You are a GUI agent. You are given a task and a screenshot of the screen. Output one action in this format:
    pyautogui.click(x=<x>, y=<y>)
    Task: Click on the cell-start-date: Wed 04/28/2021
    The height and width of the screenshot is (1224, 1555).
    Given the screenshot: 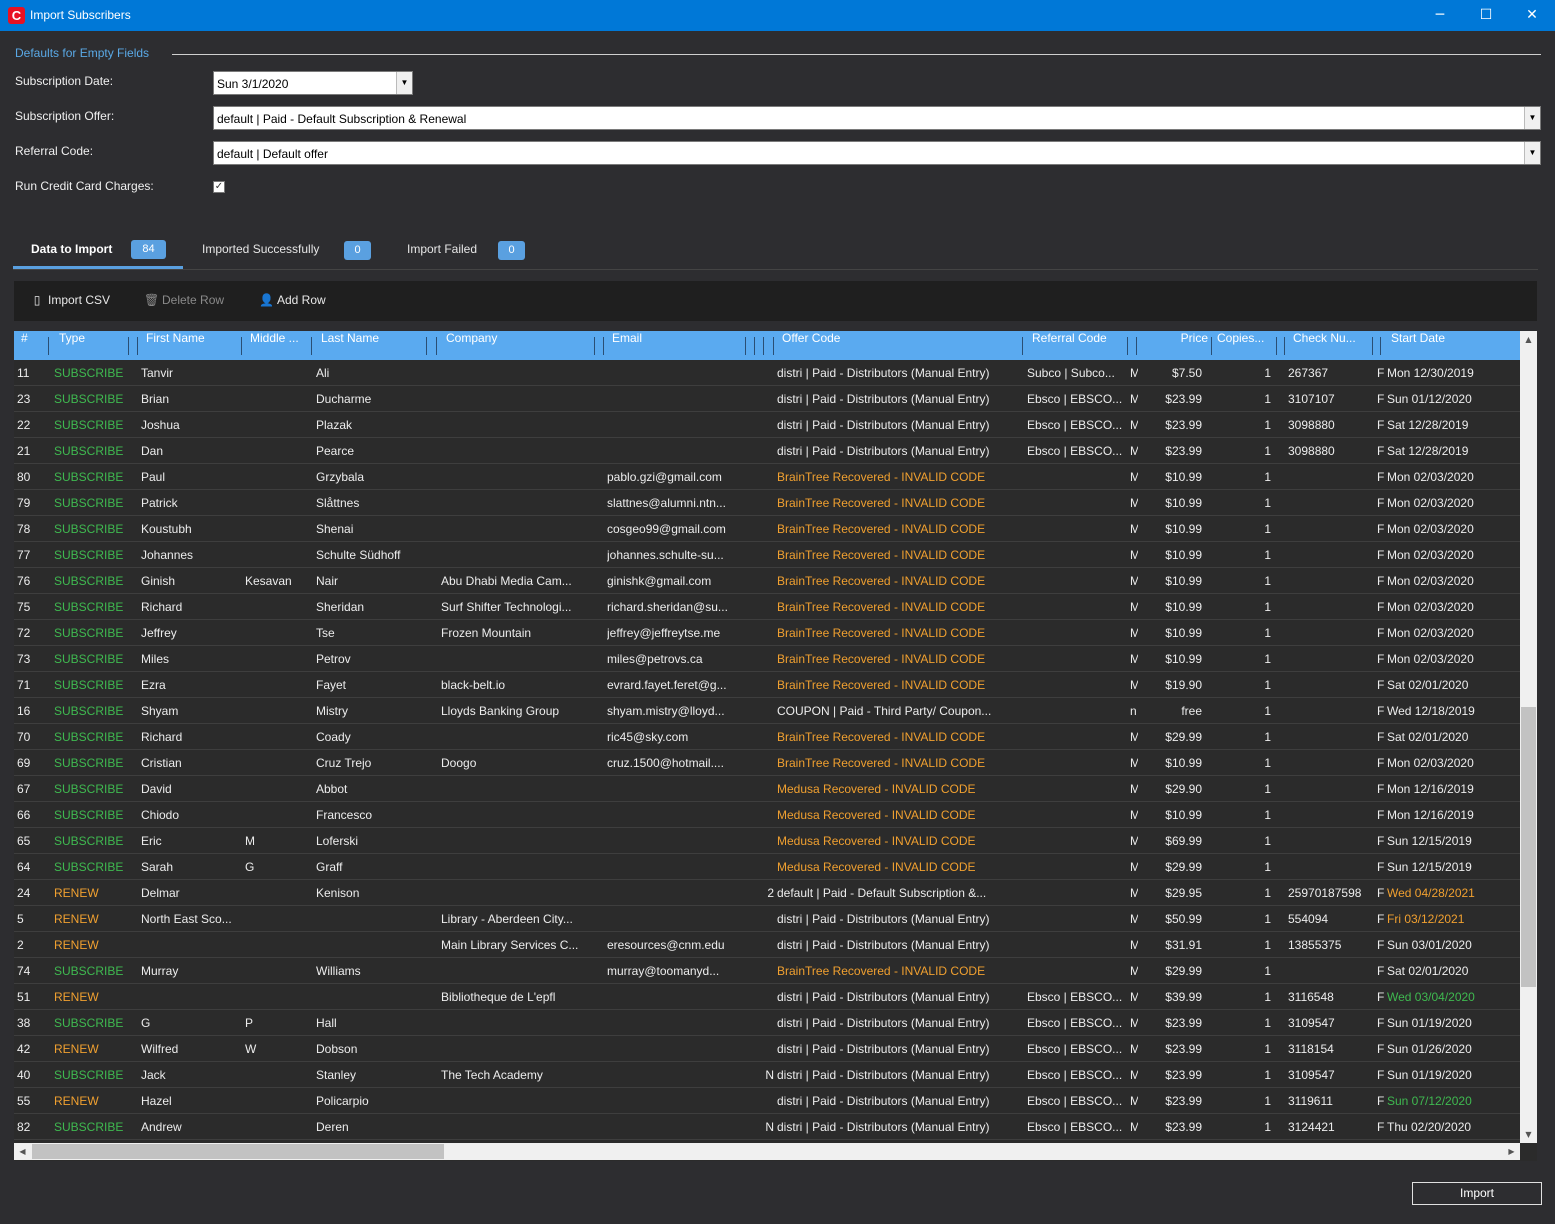 What is the action you would take?
    pyautogui.click(x=1452, y=893)
    